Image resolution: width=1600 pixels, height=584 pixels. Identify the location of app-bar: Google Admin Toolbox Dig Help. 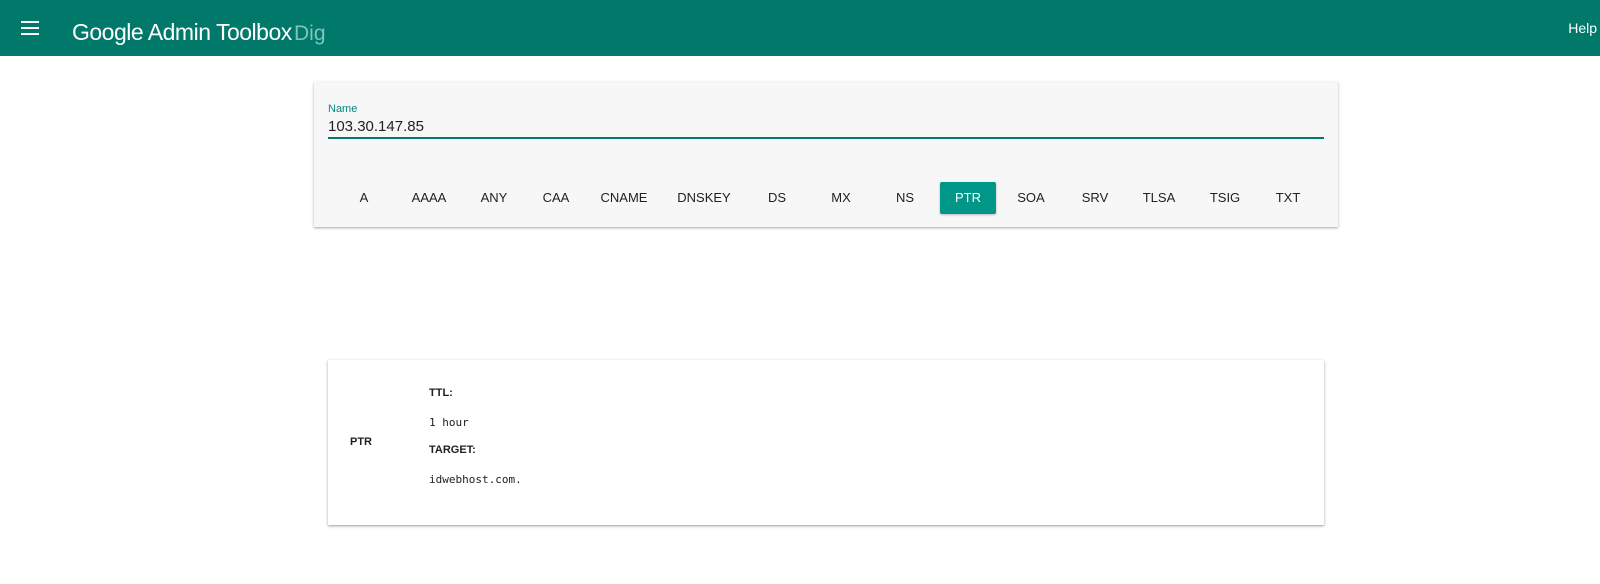
(800, 28).